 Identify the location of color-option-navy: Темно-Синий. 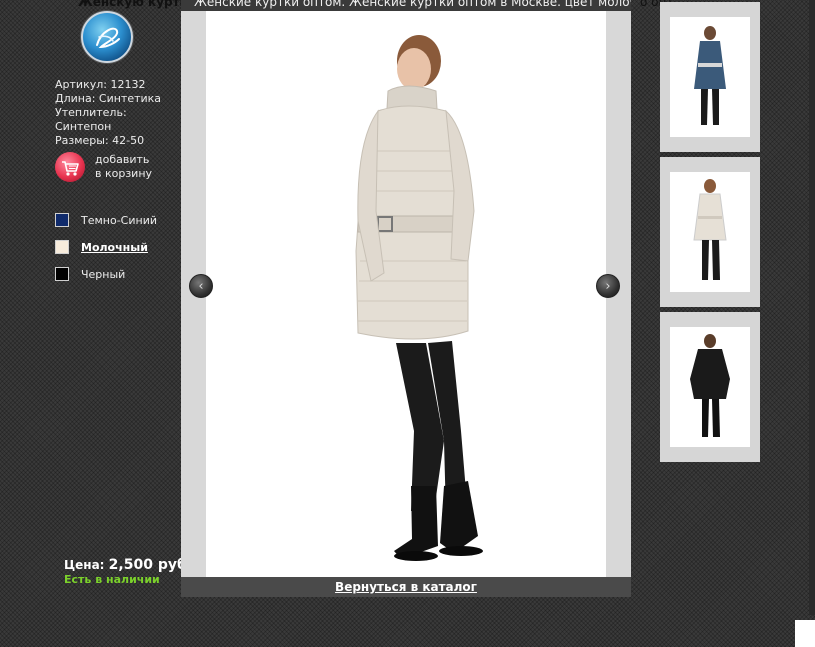
(106, 220).